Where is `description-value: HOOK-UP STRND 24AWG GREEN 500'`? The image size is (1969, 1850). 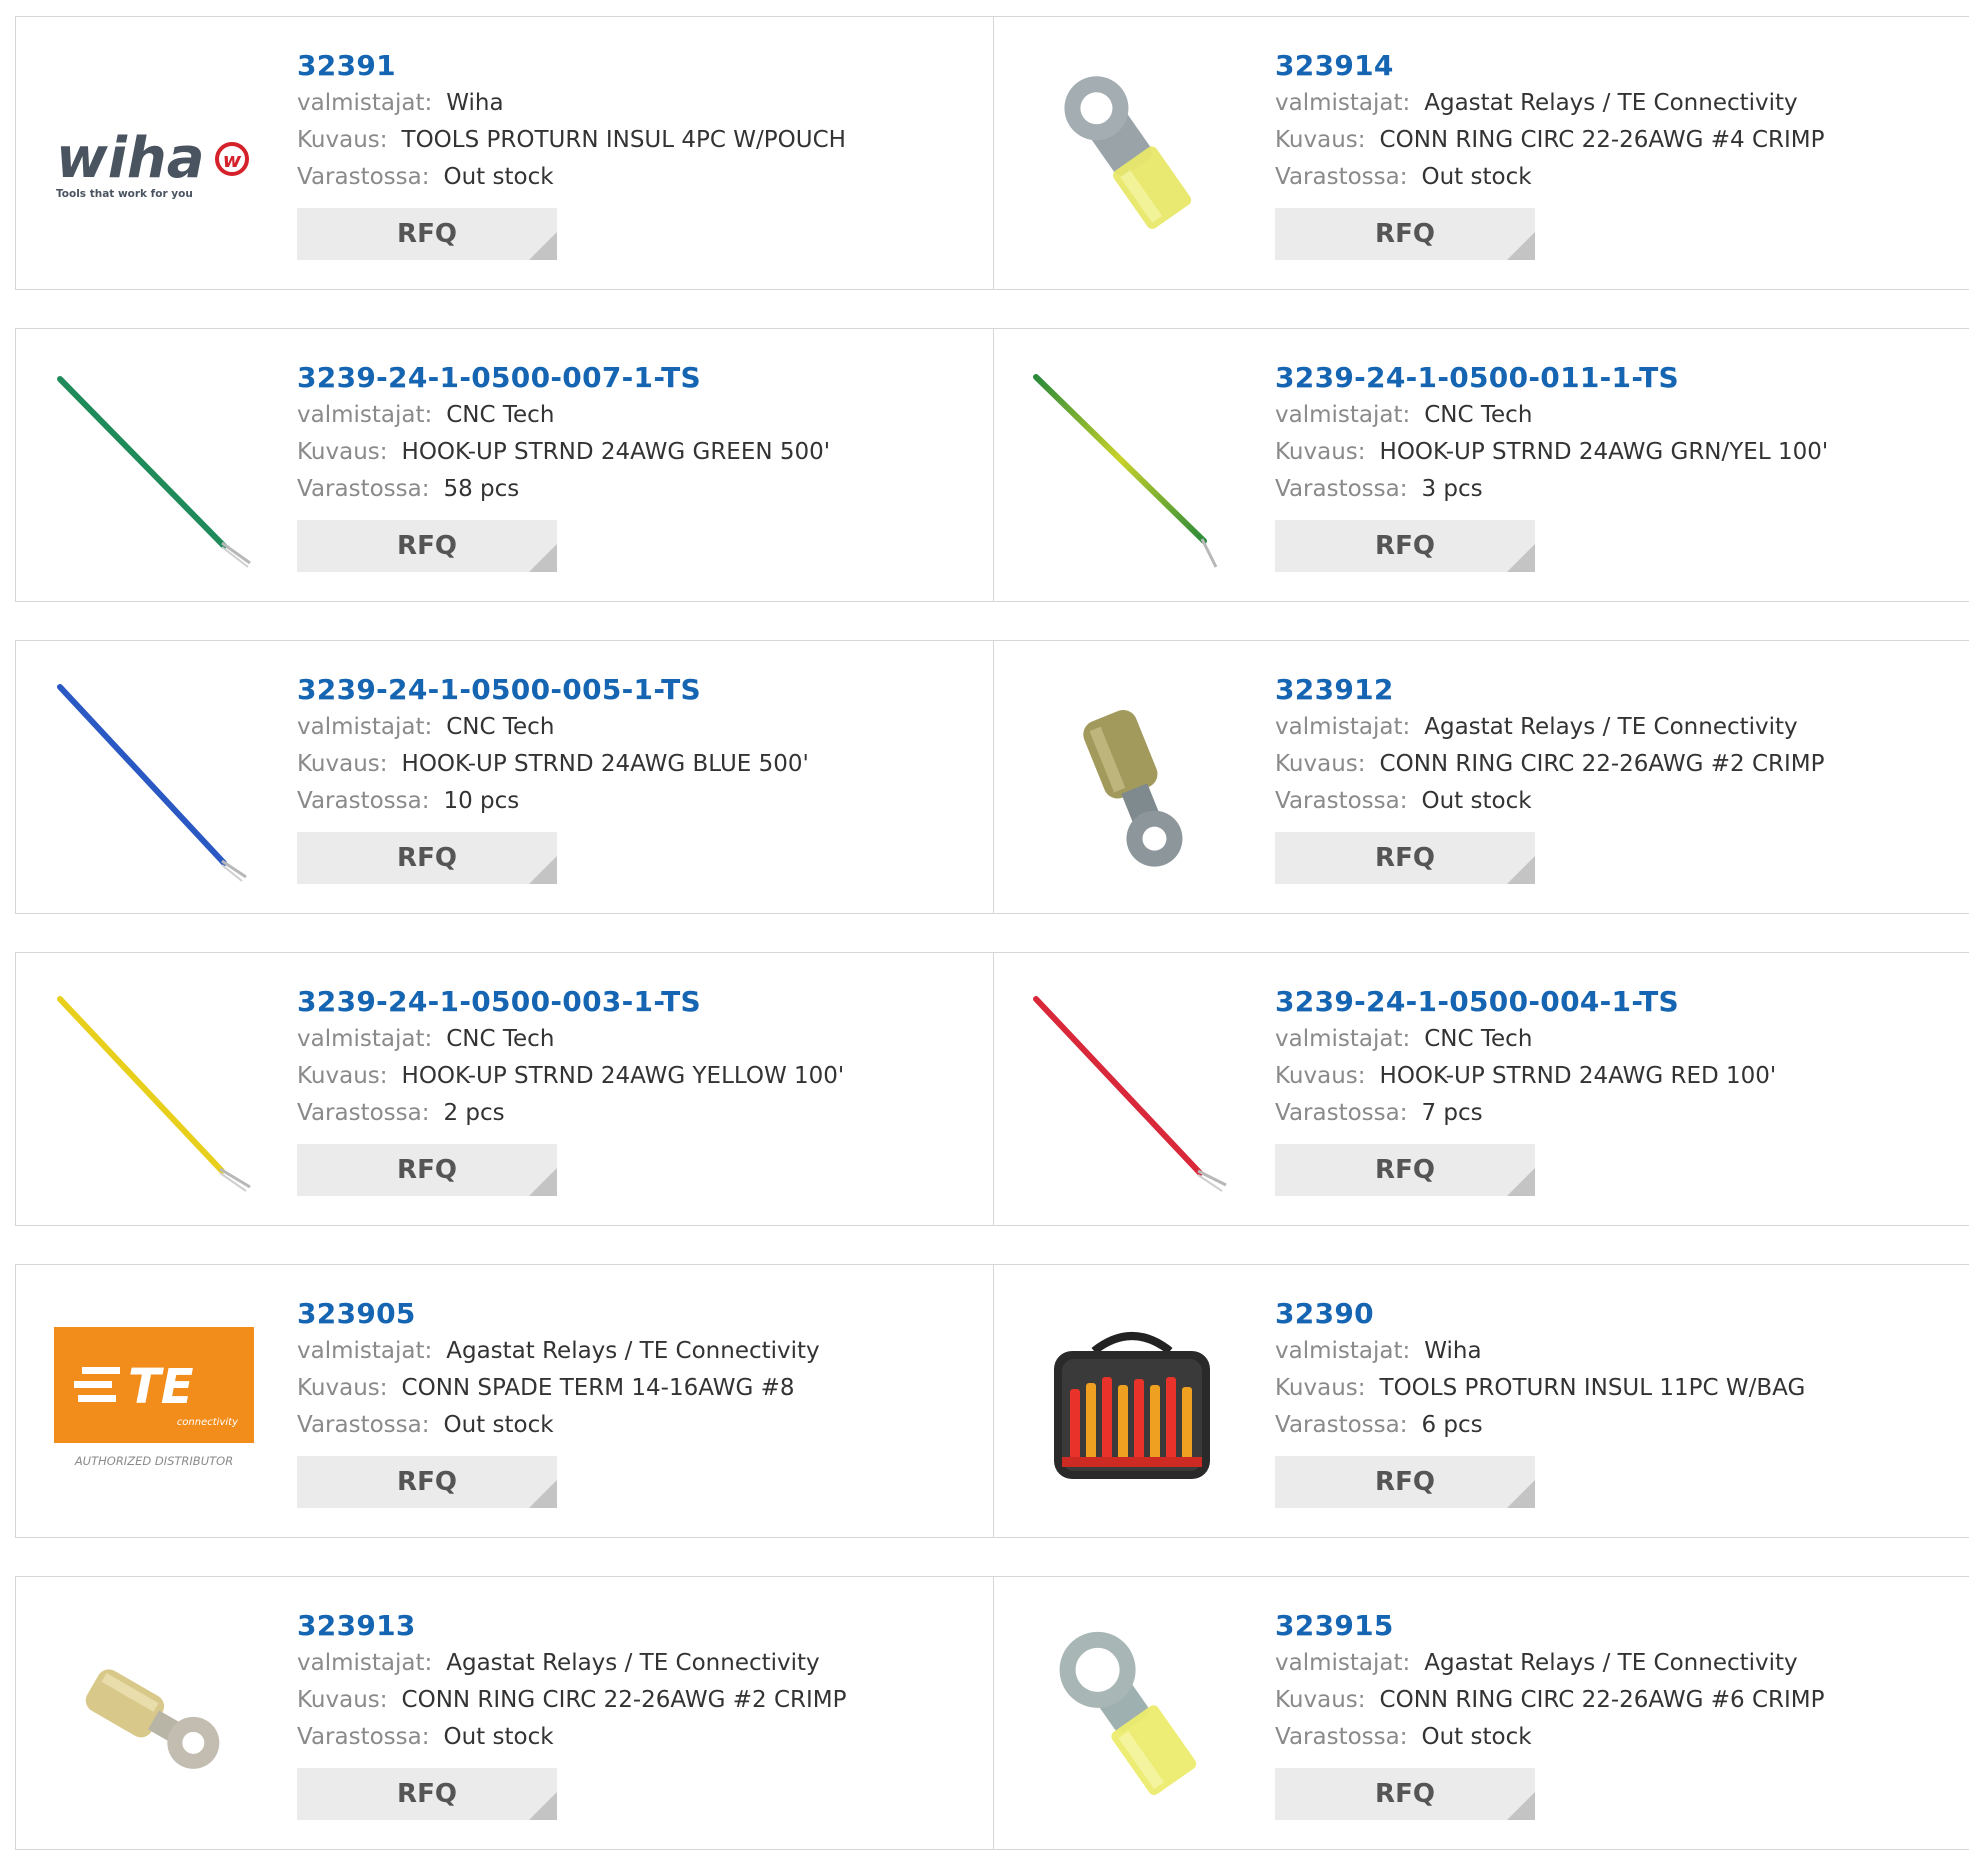
description-value: HOOK-UP STRND 24AWG GREEN 500' is located at coordinates (616, 452).